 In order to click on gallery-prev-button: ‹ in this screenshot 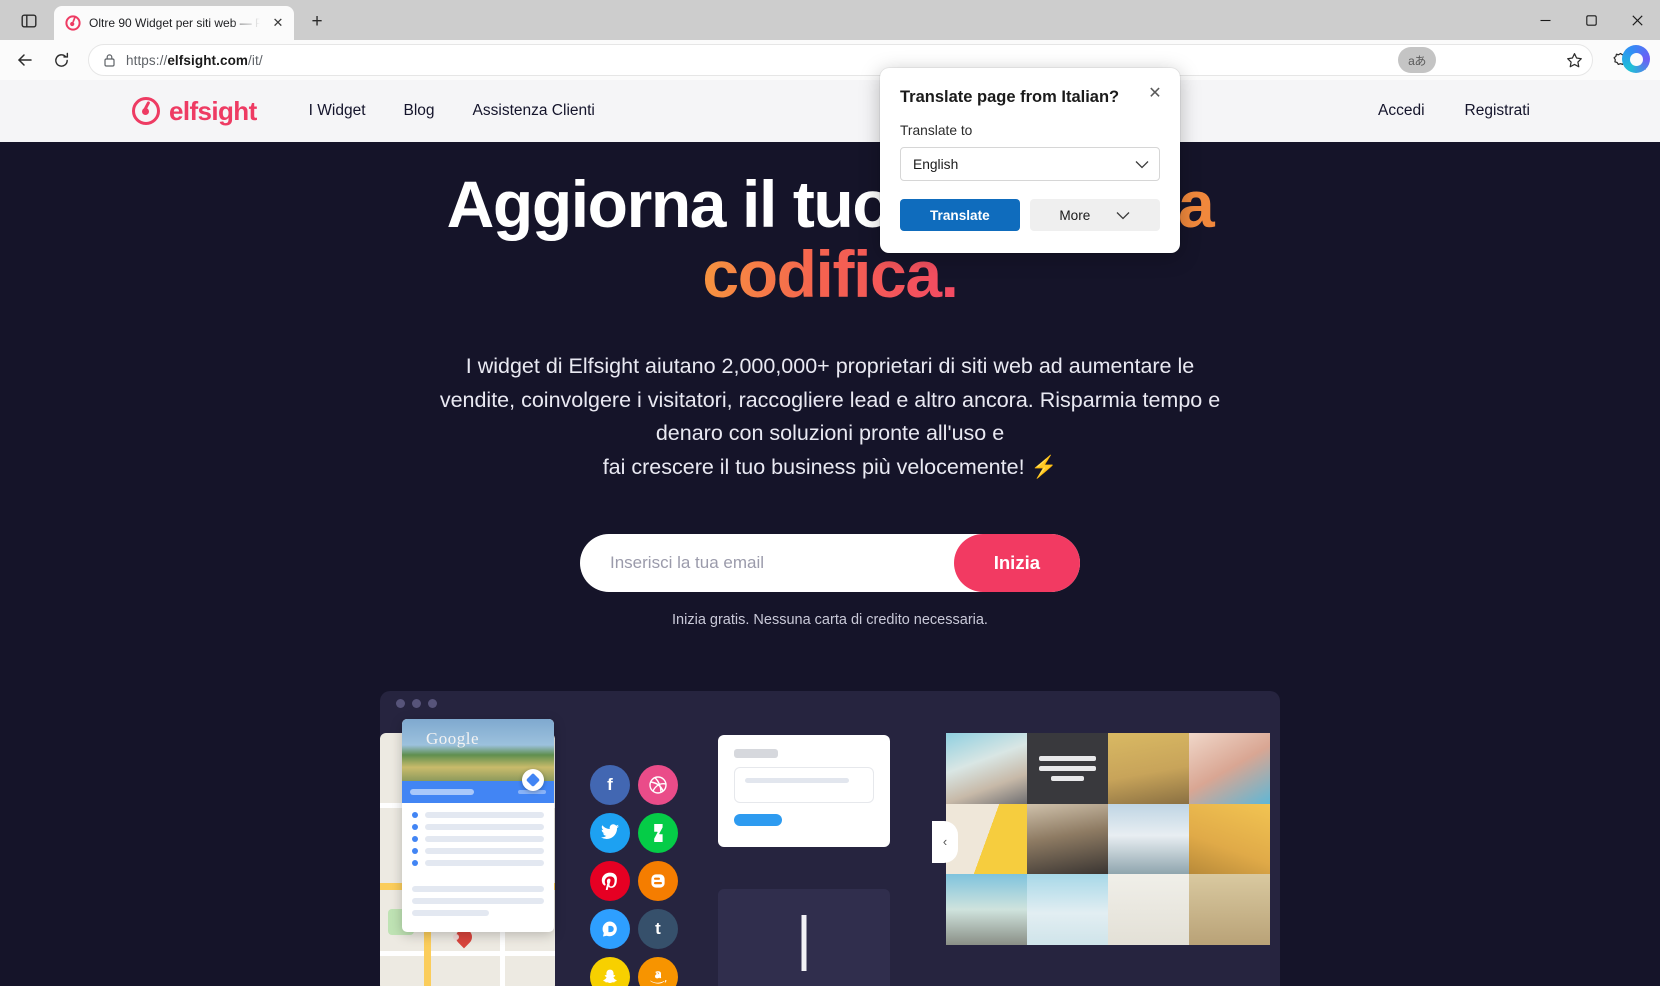, I will do `click(945, 841)`.